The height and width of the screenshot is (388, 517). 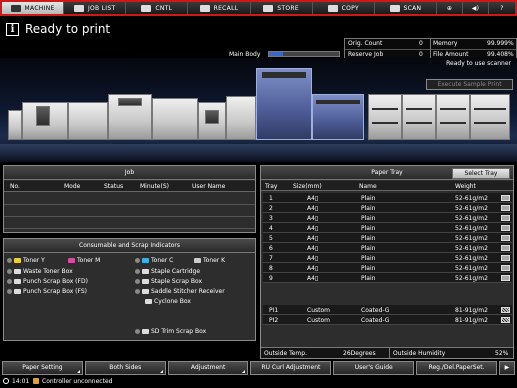 I want to click on help-button: ?, so click(x=501, y=8).